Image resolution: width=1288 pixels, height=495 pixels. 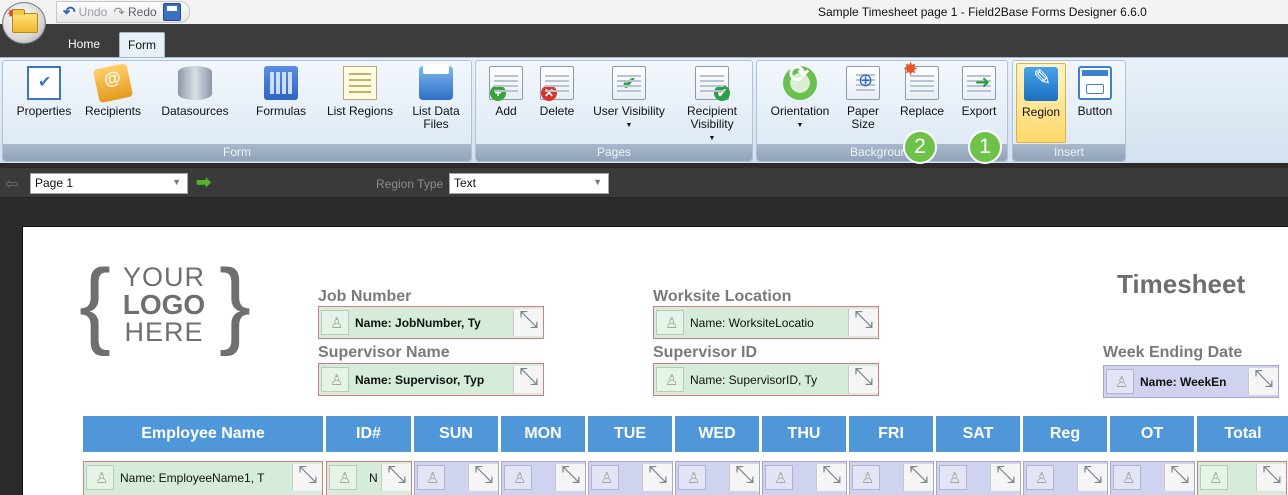 What do you see at coordinates (529, 183) in the screenshot?
I see `region-type-select: Text ▼` at bounding box center [529, 183].